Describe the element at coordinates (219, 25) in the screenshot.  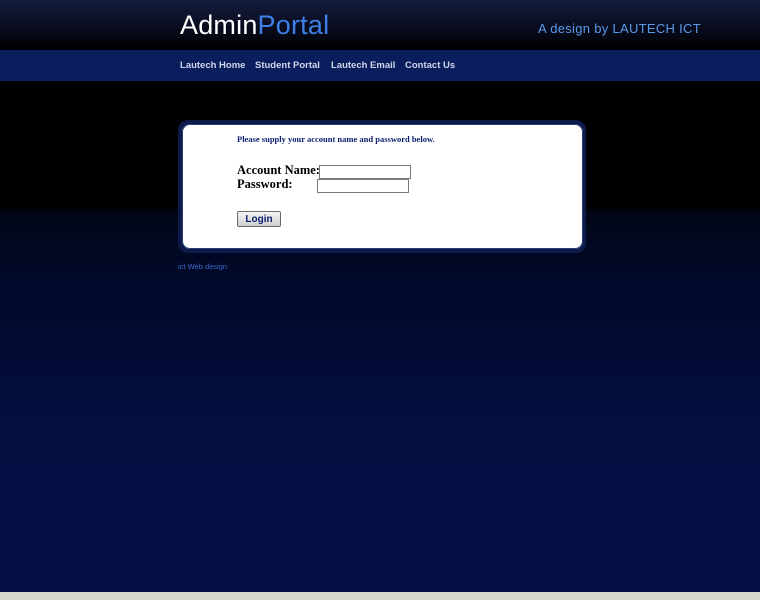
I see `brand-admin-text: Admin` at that location.